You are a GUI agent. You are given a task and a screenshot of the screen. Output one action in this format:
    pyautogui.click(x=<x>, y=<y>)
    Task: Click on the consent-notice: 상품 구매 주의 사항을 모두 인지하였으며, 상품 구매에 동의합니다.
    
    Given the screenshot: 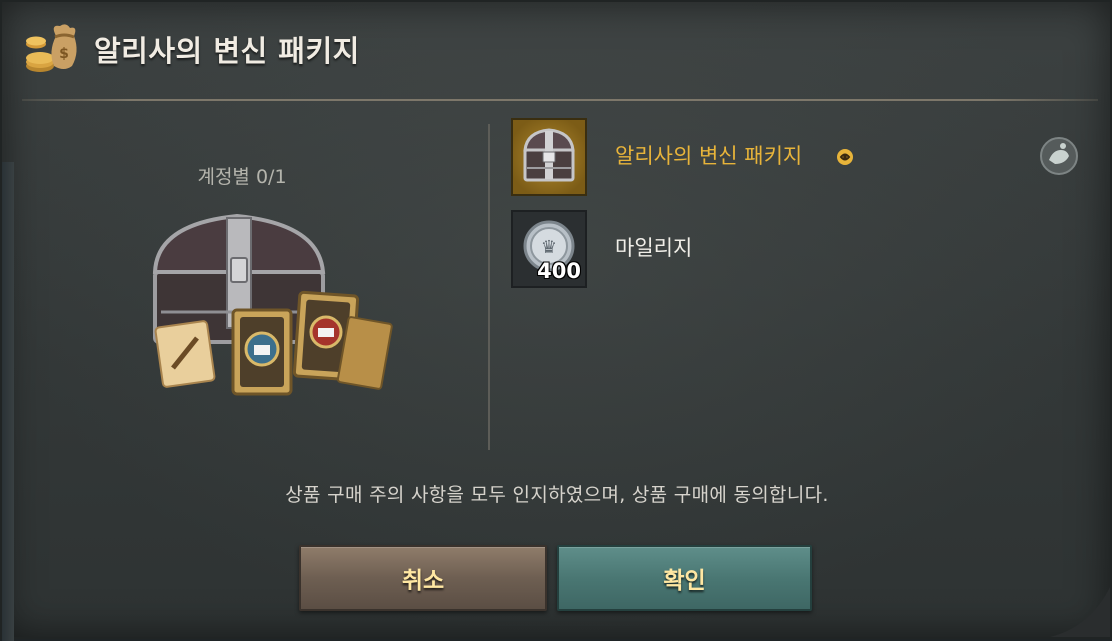 What is the action you would take?
    pyautogui.click(x=557, y=495)
    